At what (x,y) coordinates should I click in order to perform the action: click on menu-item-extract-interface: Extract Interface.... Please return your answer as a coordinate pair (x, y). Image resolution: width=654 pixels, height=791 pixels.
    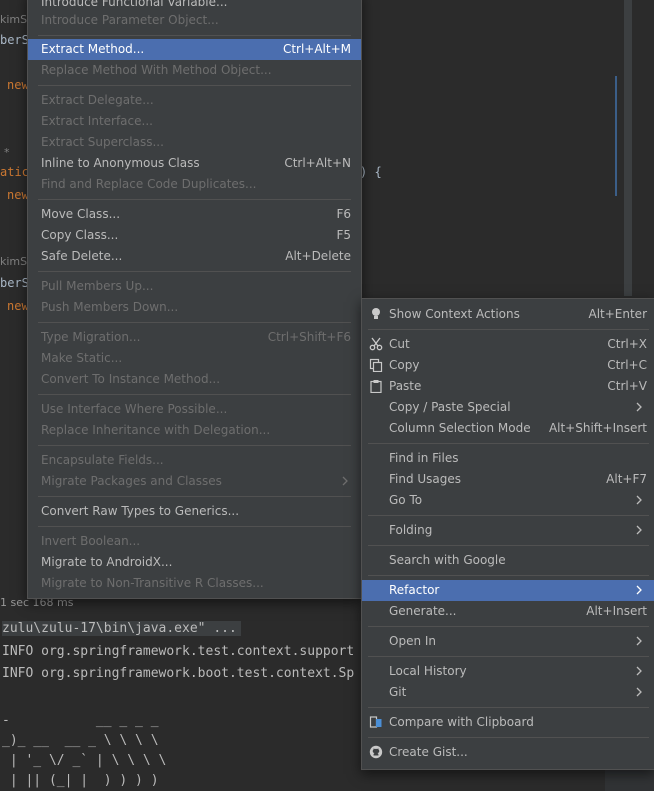
    Looking at the image, I should click on (194, 121).